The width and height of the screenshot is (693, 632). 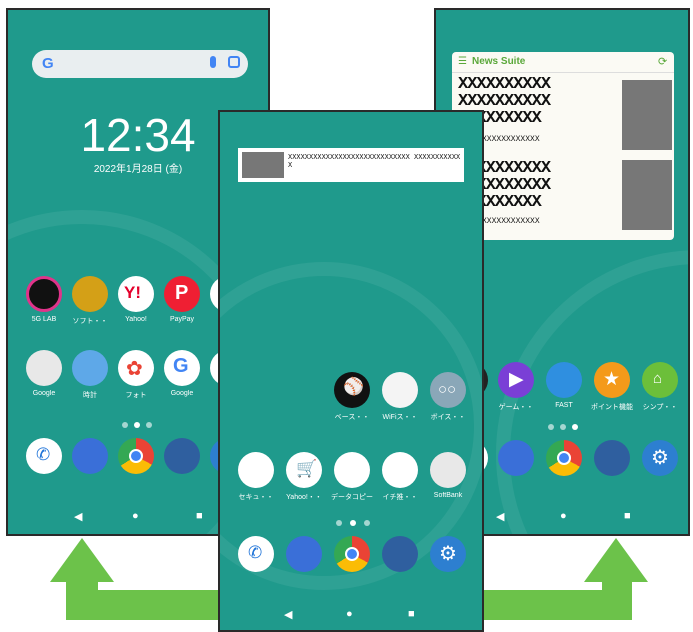 What do you see at coordinates (82, 560) in the screenshot?
I see `left-arrow-head` at bounding box center [82, 560].